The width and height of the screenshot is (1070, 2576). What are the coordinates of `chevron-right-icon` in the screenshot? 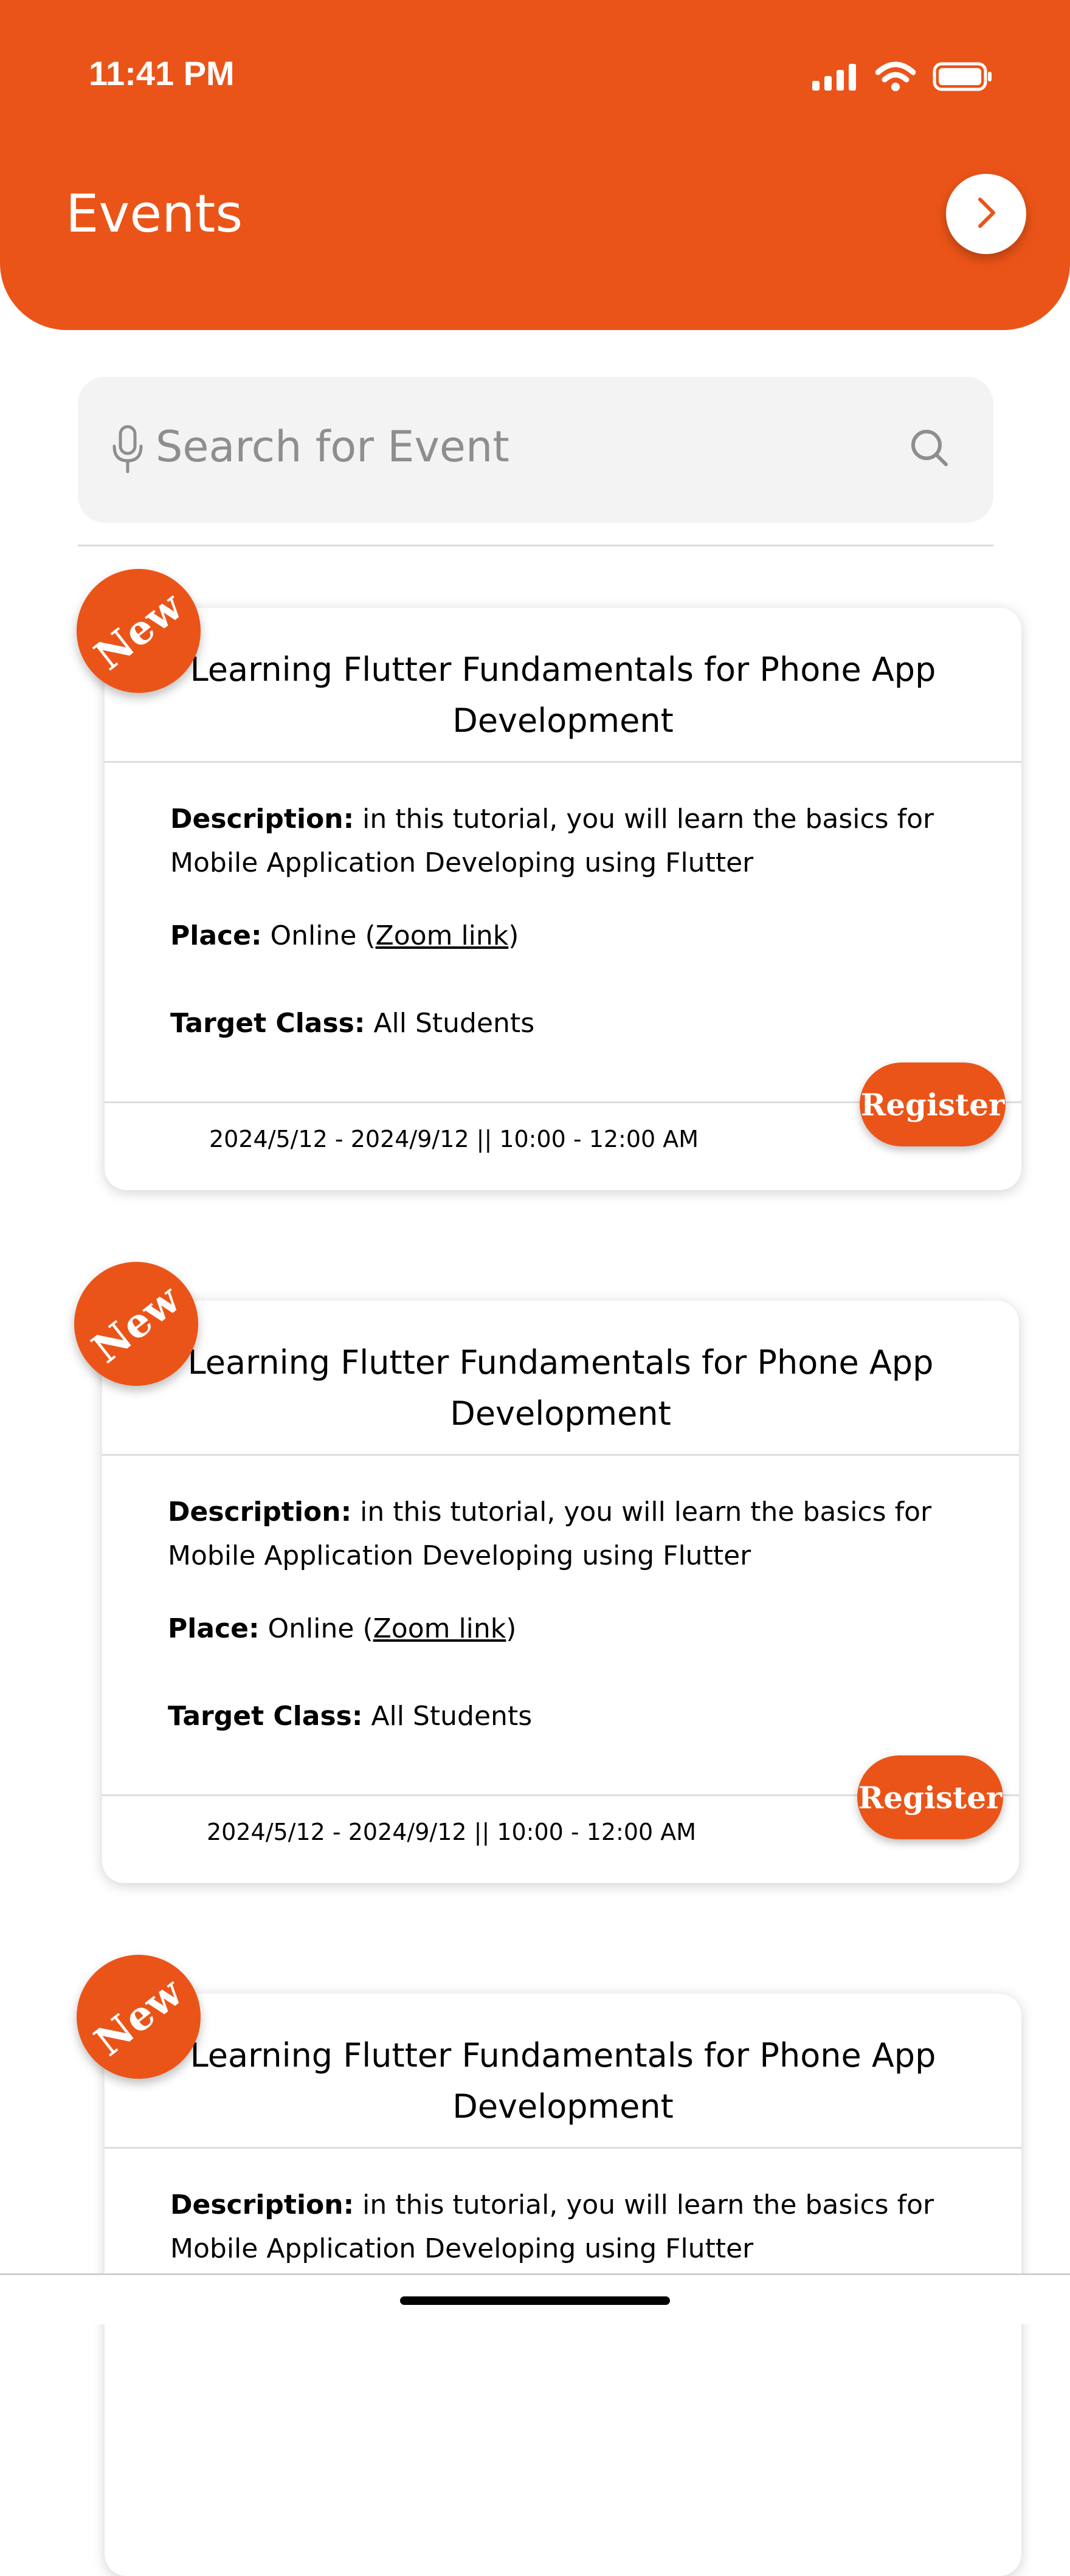 It's located at (986, 214).